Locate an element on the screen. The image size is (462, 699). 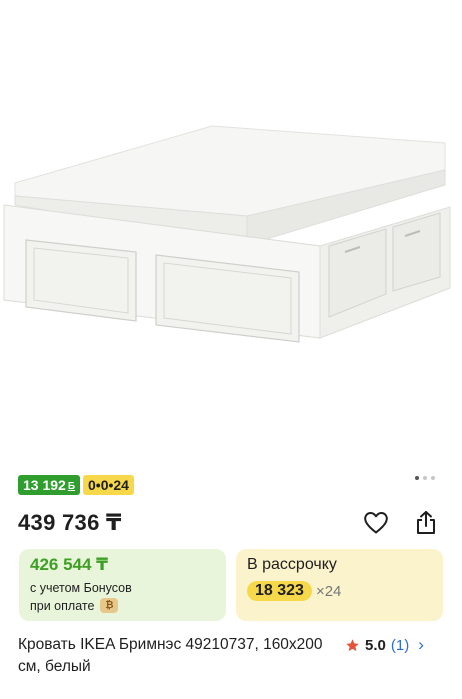
bonus-badge-symbol: Б is located at coordinates (71, 486).